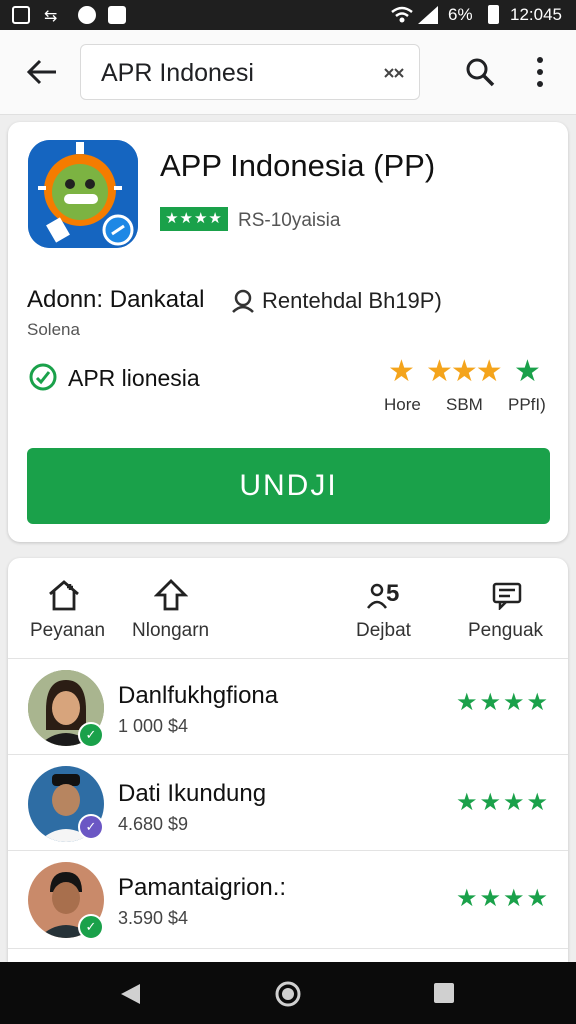 The image size is (576, 1024). What do you see at coordinates (134, 378) in the screenshot?
I see `brand-label: APR lionesia` at bounding box center [134, 378].